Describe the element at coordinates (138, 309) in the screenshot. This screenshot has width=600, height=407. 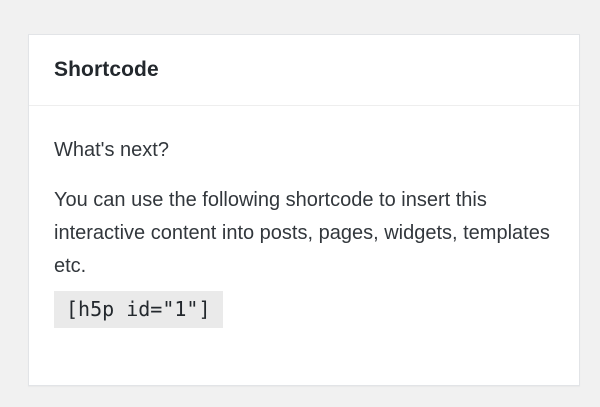
I see `shortcode-value: [h5p id="1"]` at that location.